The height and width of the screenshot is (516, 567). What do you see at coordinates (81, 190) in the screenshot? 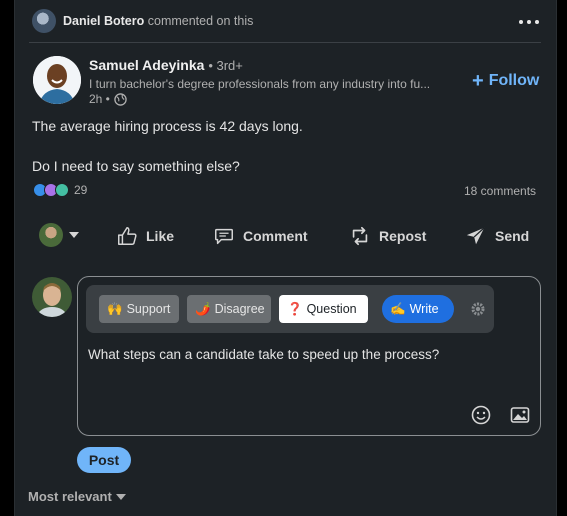
I see `reactions-count: 29` at bounding box center [81, 190].